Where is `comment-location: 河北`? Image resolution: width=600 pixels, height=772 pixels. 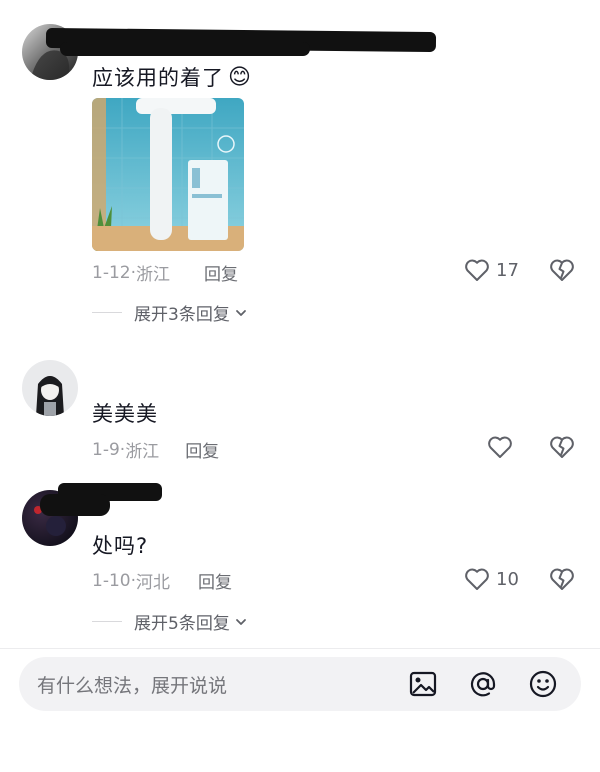 comment-location: 河北 is located at coordinates (153, 583).